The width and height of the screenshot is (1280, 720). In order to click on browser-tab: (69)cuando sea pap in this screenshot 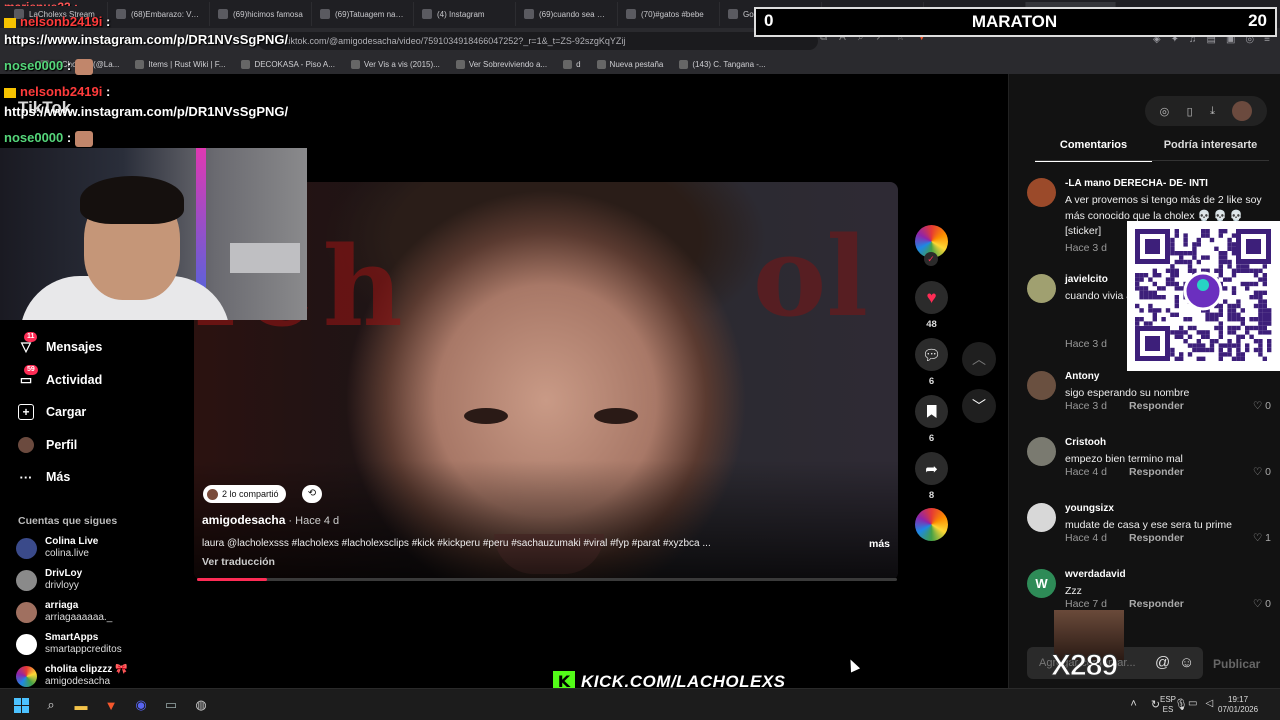, I will do `click(567, 14)`.